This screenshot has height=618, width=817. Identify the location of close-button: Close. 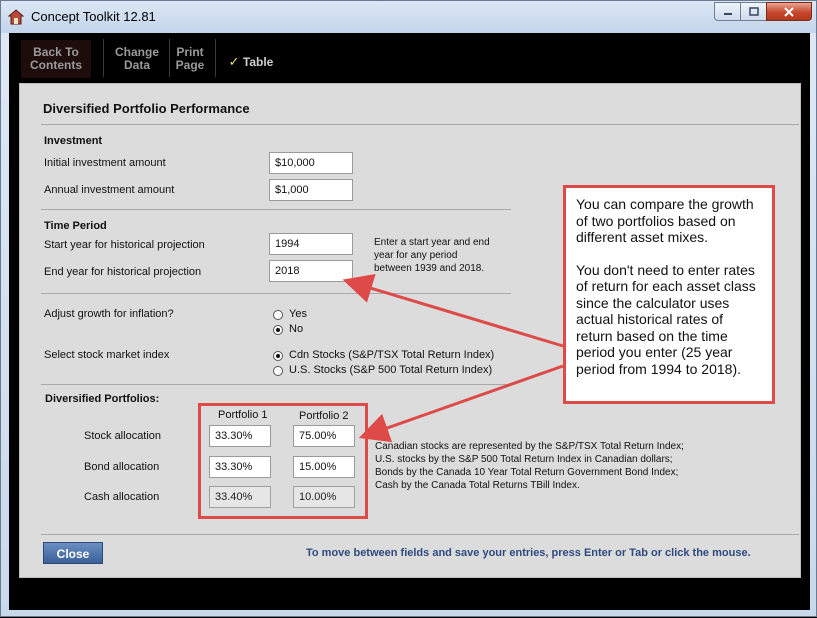
(73, 553).